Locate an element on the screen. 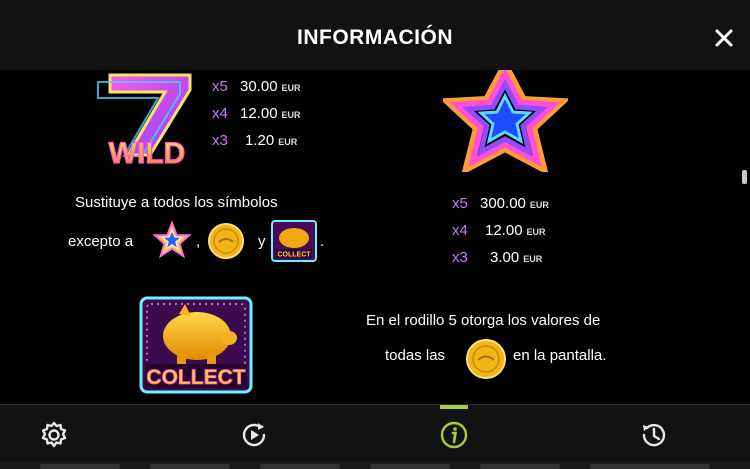 The height and width of the screenshot is (469, 750). description-text: , is located at coordinates (198, 241).